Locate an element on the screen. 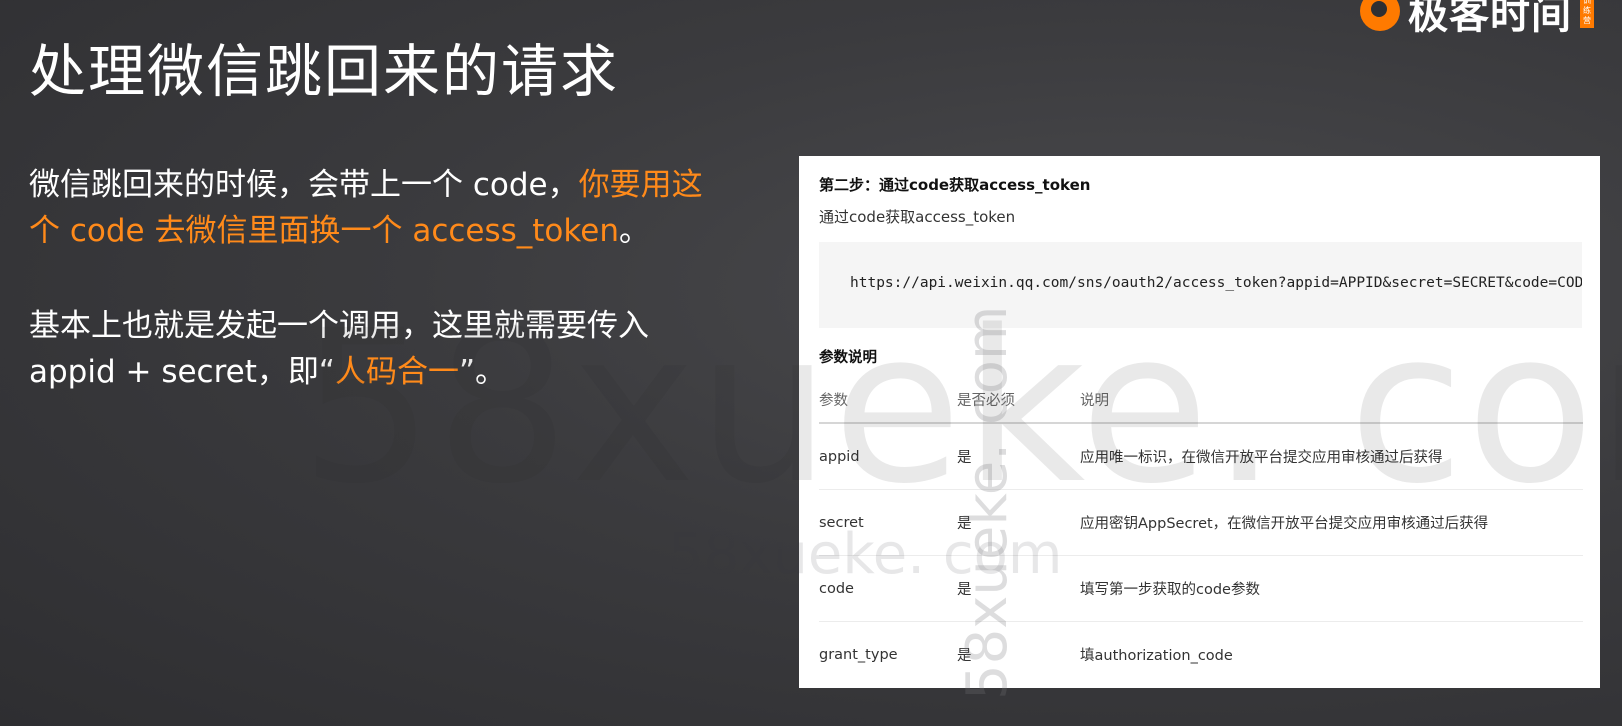  param-description: 应用密钥AppSecret，在微信开放平台提交应用审核通过后获得 is located at coordinates (1331, 522).